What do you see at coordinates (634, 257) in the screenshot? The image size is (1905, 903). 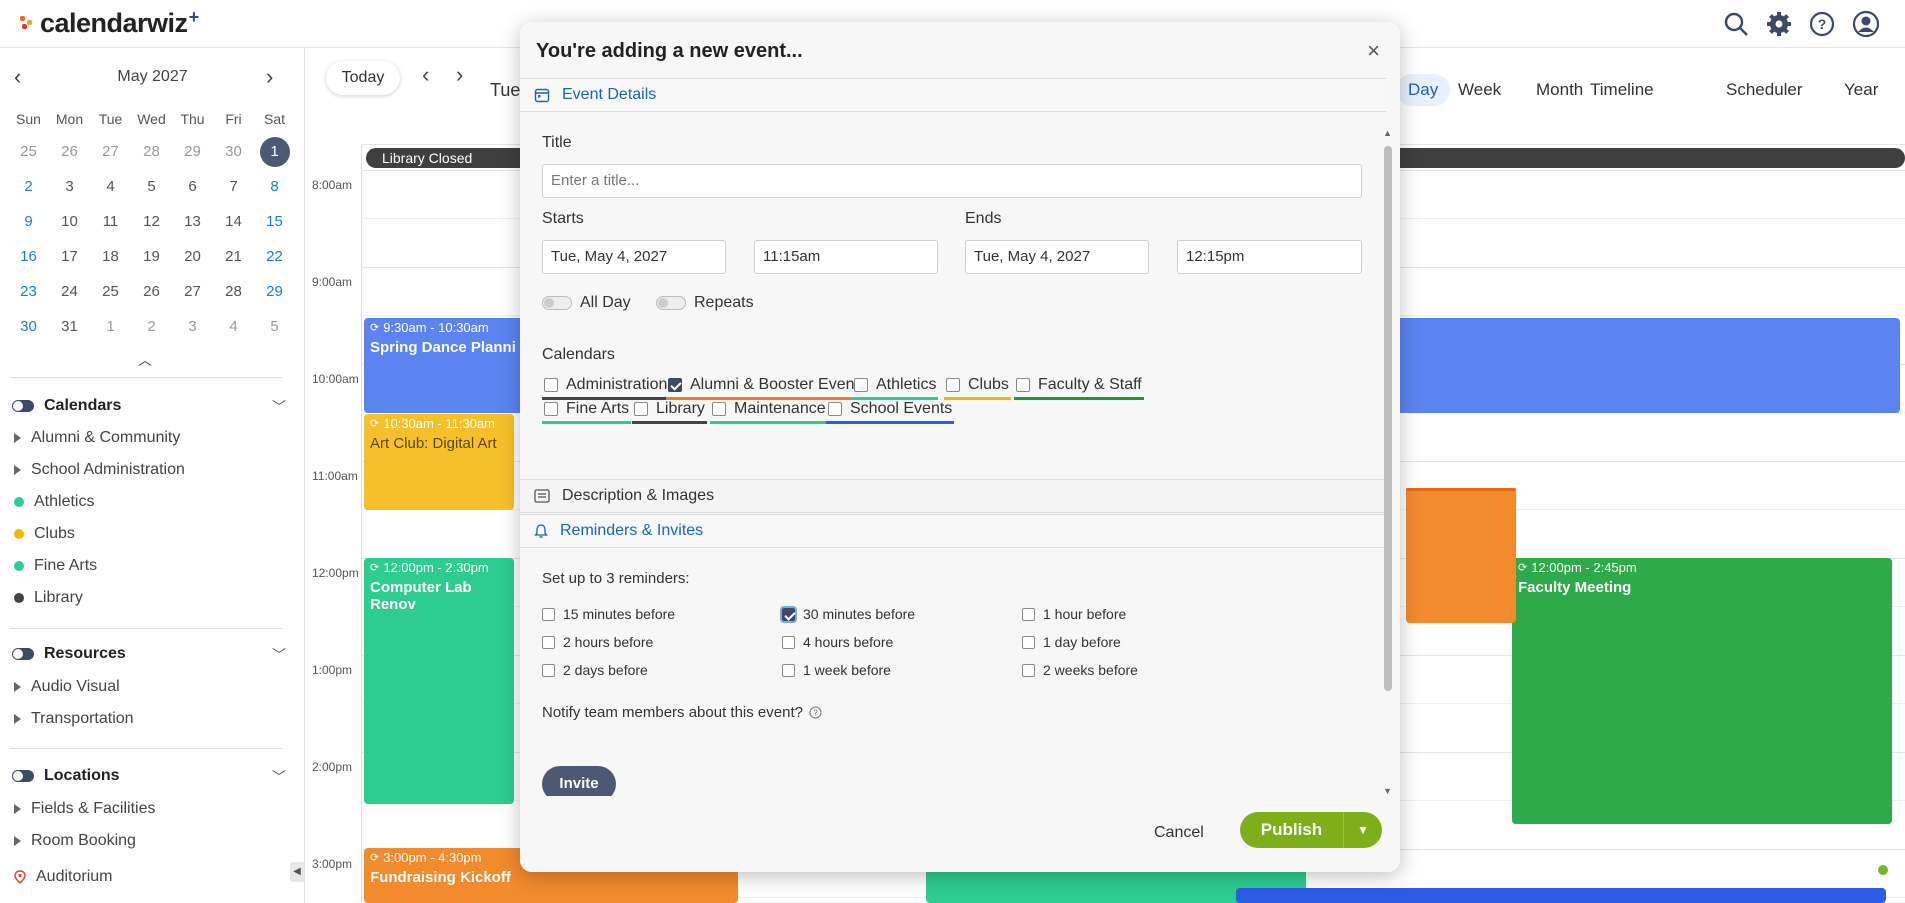 I see `start-date-input: Tue, May 4, 2027` at bounding box center [634, 257].